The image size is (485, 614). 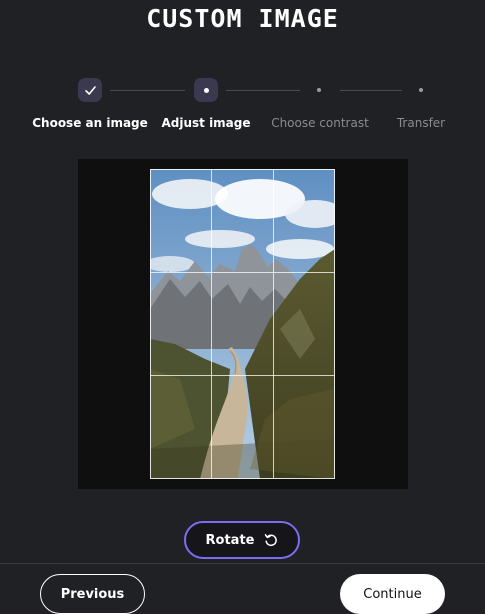 I want to click on continue-button: Continue, so click(x=392, y=594).